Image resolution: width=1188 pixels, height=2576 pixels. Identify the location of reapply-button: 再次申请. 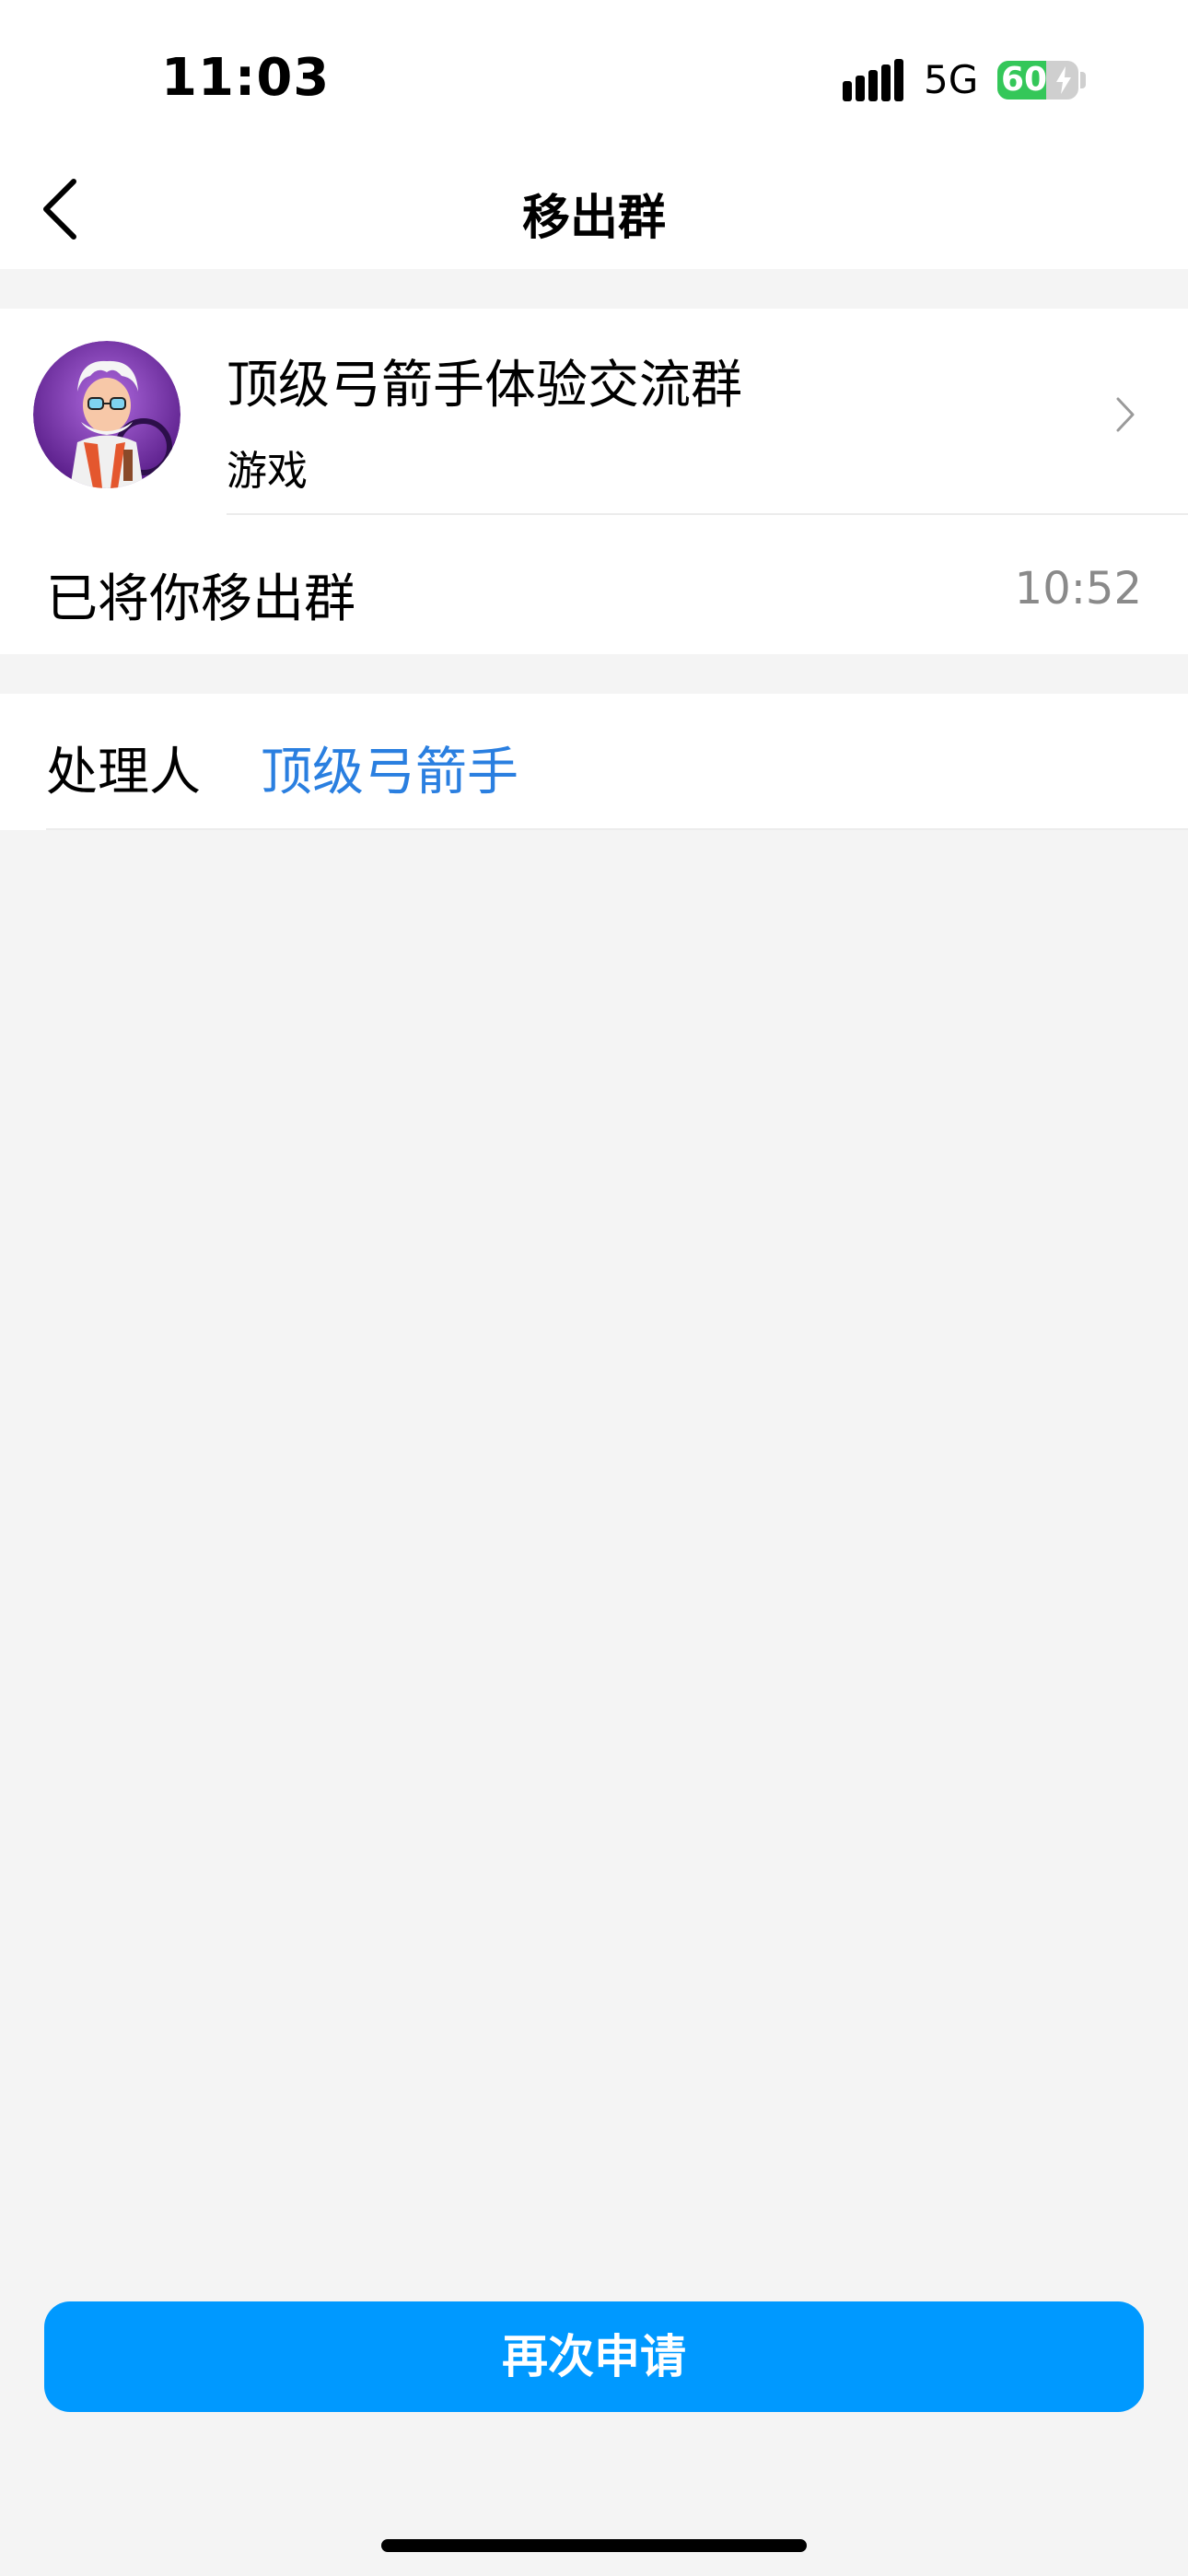
(594, 2356).